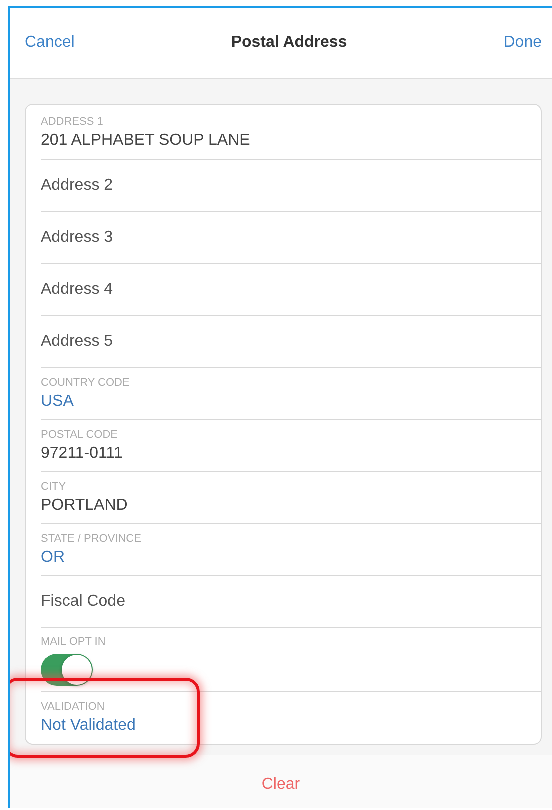 This screenshot has width=552, height=810. What do you see at coordinates (523, 43) in the screenshot?
I see `done-button: Done` at bounding box center [523, 43].